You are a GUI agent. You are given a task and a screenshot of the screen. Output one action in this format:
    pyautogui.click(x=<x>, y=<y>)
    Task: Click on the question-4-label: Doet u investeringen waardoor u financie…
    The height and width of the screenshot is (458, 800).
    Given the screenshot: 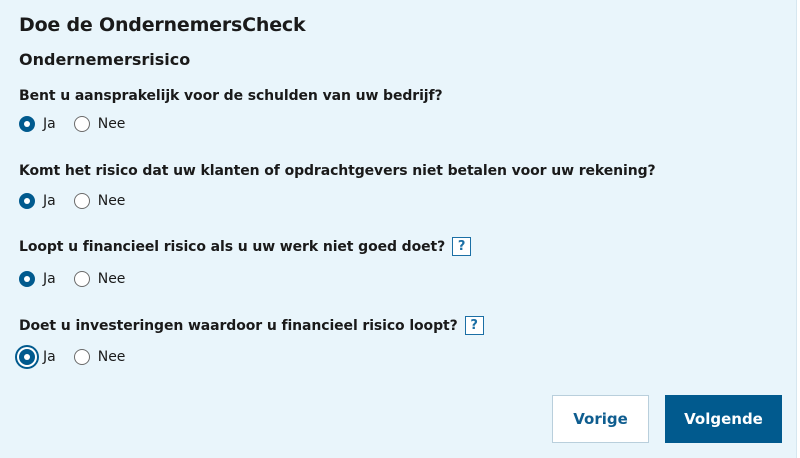 What is the action you would take?
    pyautogui.click(x=251, y=325)
    